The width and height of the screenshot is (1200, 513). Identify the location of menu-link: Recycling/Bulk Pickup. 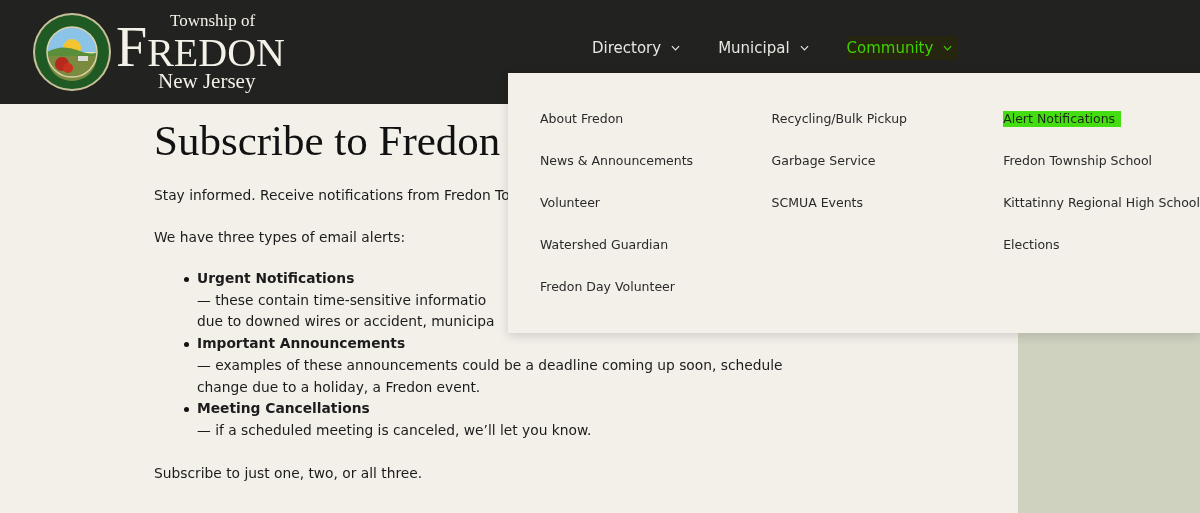
(839, 119).